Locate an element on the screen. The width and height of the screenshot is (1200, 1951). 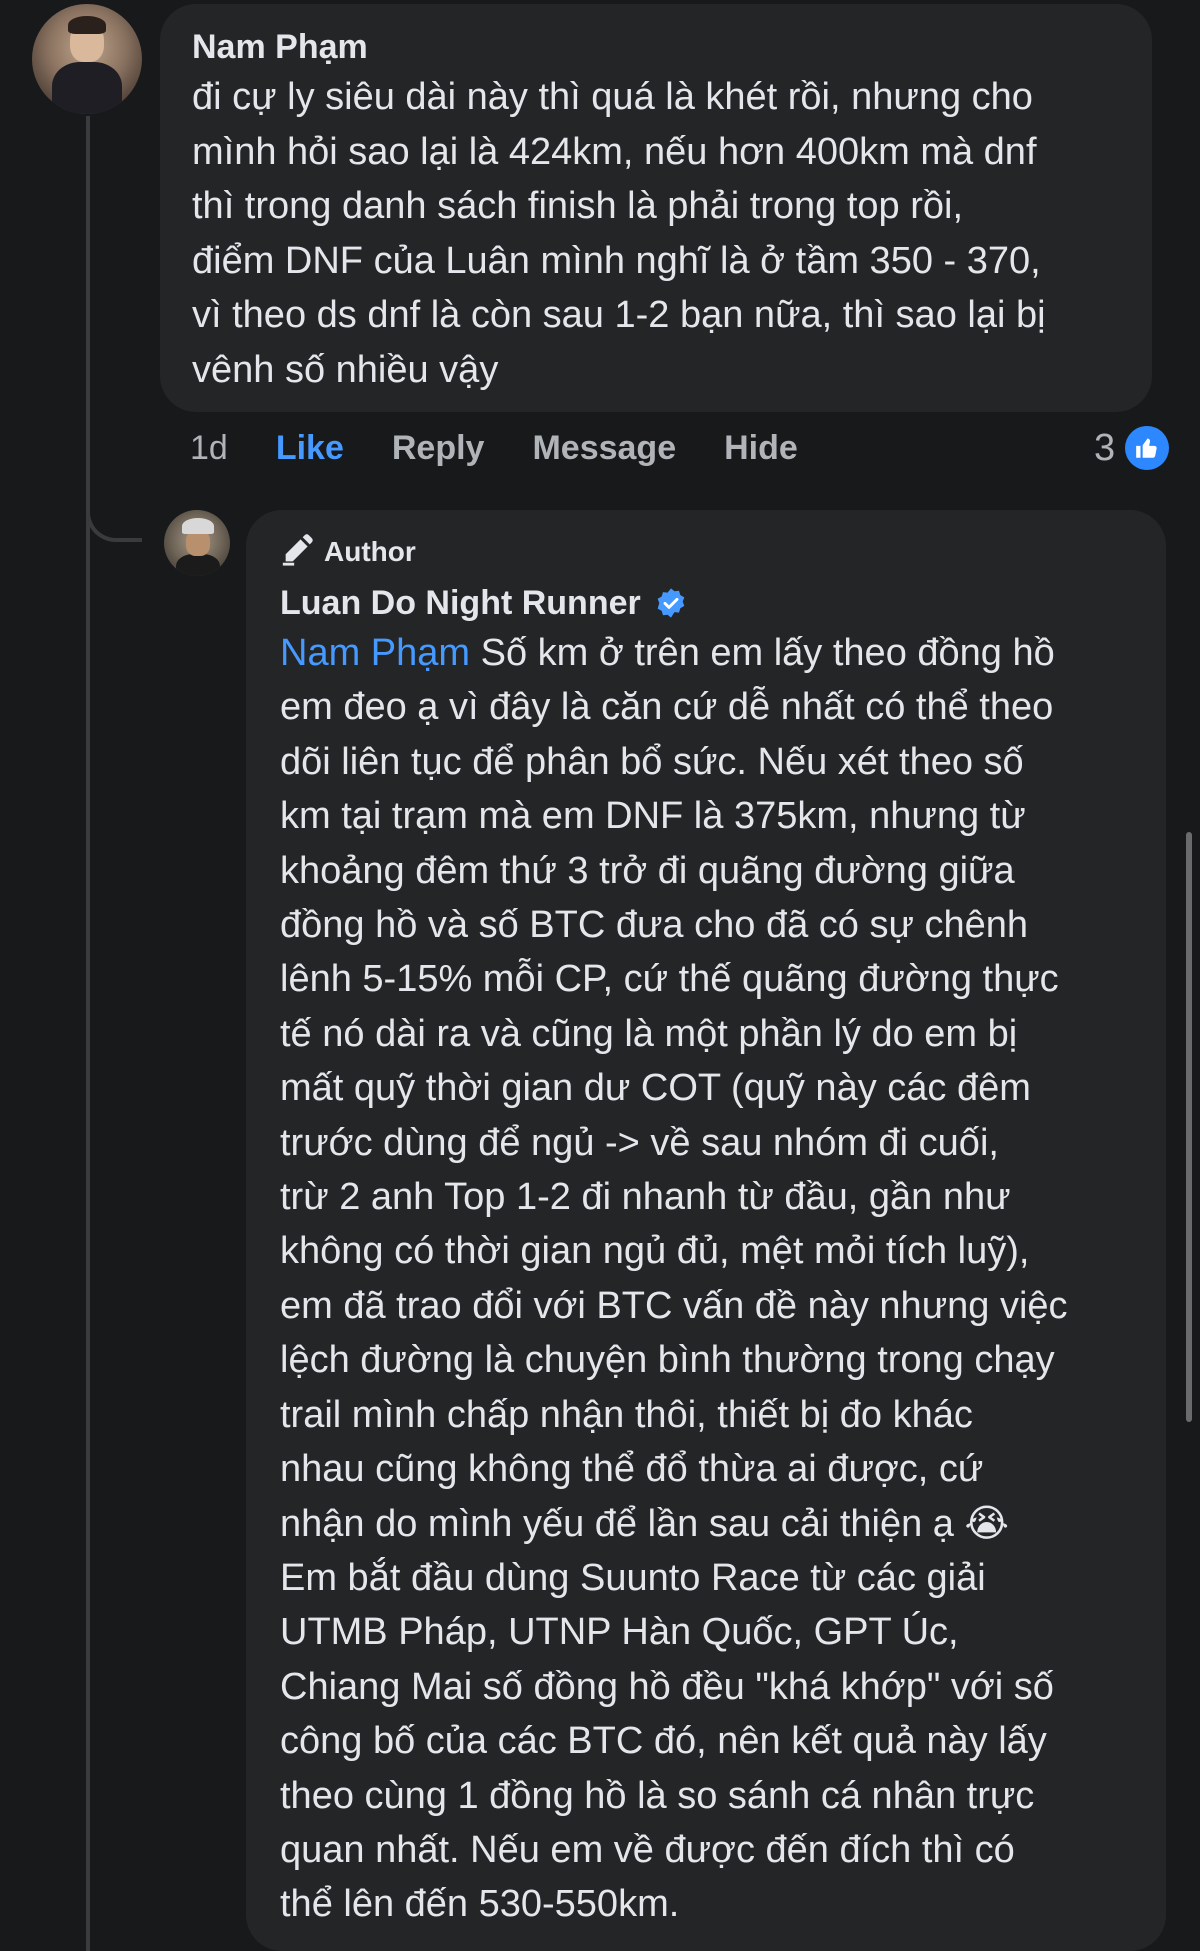
like-button: Like is located at coordinates (310, 448).